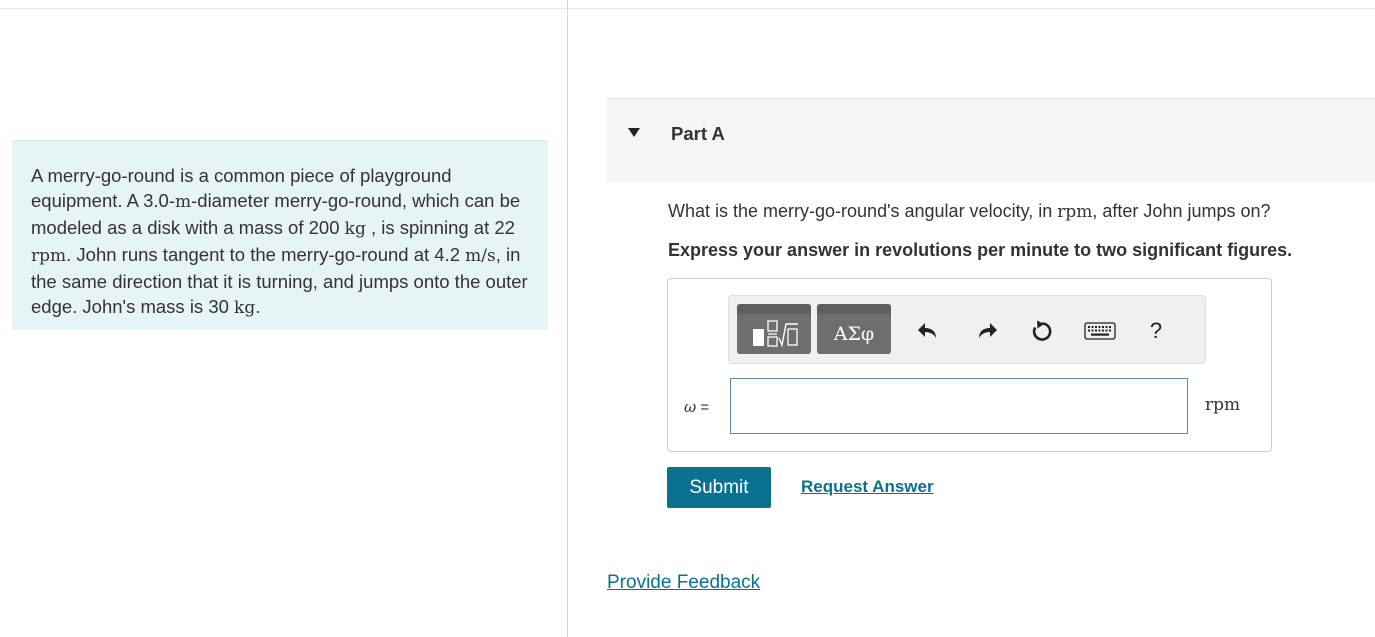  What do you see at coordinates (1156, 331) in the screenshot?
I see `help-icon: ?` at bounding box center [1156, 331].